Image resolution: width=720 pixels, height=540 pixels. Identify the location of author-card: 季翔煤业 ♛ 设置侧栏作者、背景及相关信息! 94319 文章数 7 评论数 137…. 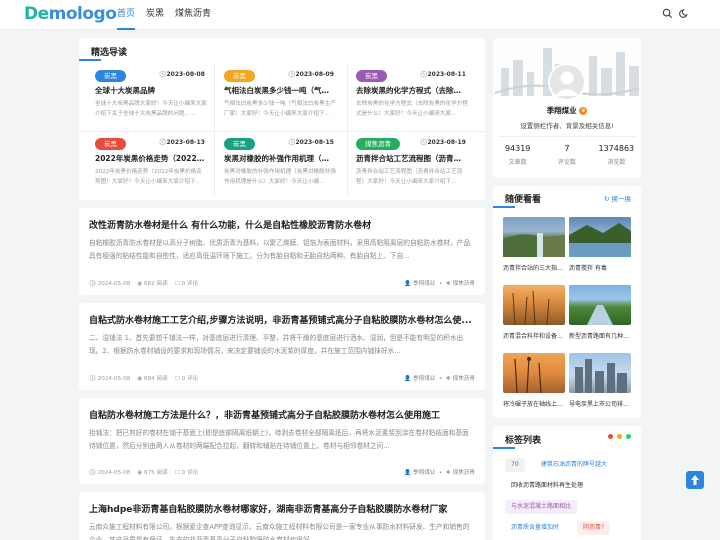
(567, 108).